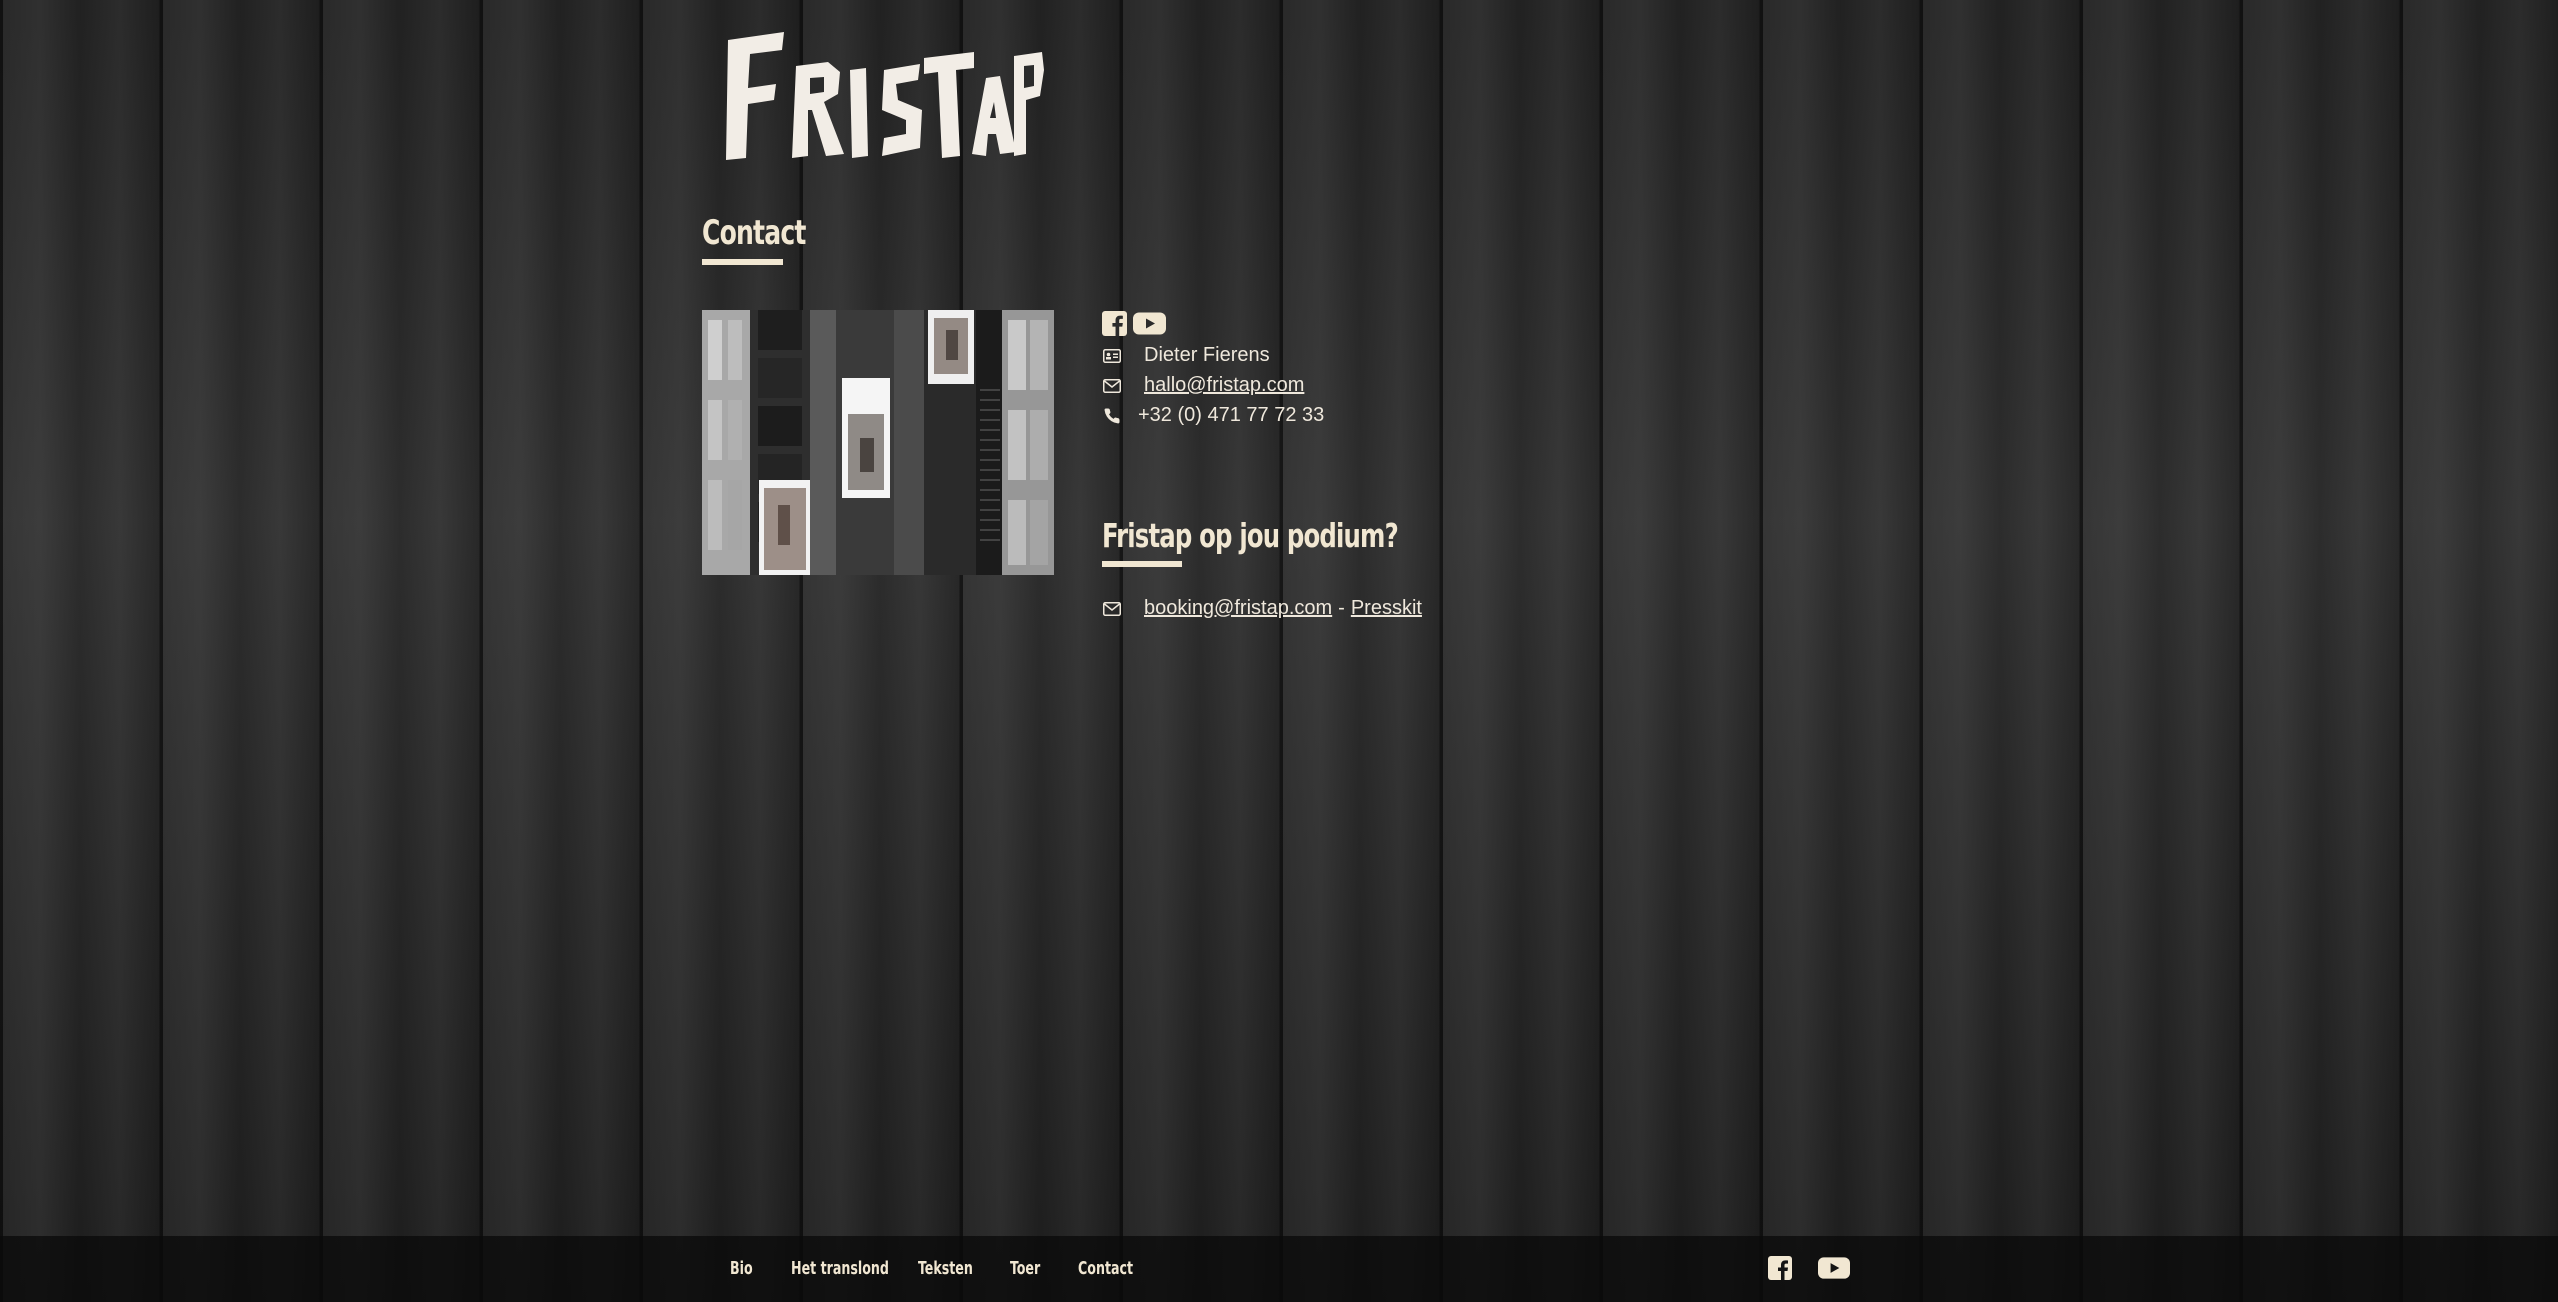 The width and height of the screenshot is (2558, 1302). What do you see at coordinates (742, 262) in the screenshot?
I see `title-underline` at bounding box center [742, 262].